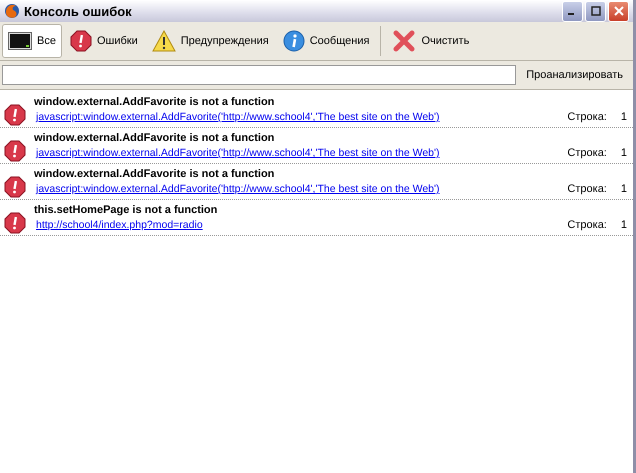 The image size is (636, 473). Describe the element at coordinates (119, 225) in the screenshot. I see `source-link: http://school4/index.php?mod=radio` at that location.